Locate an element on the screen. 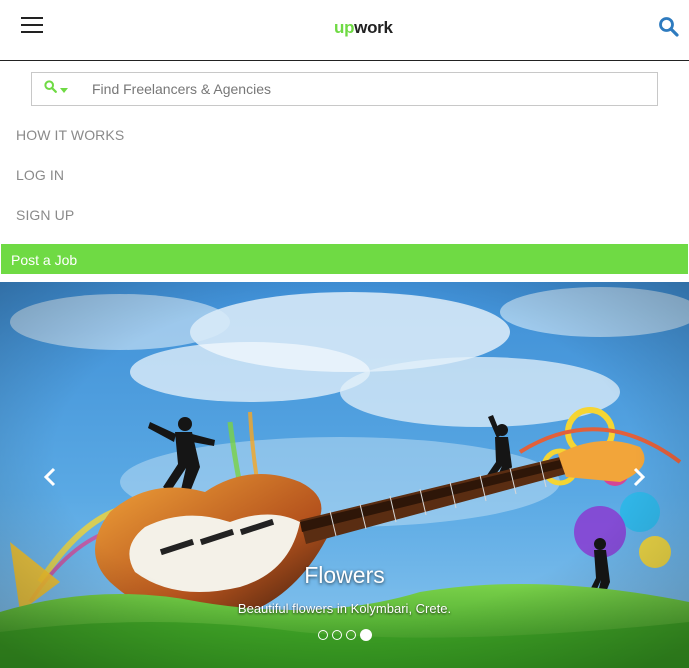  search-input is located at coordinates (372, 89).